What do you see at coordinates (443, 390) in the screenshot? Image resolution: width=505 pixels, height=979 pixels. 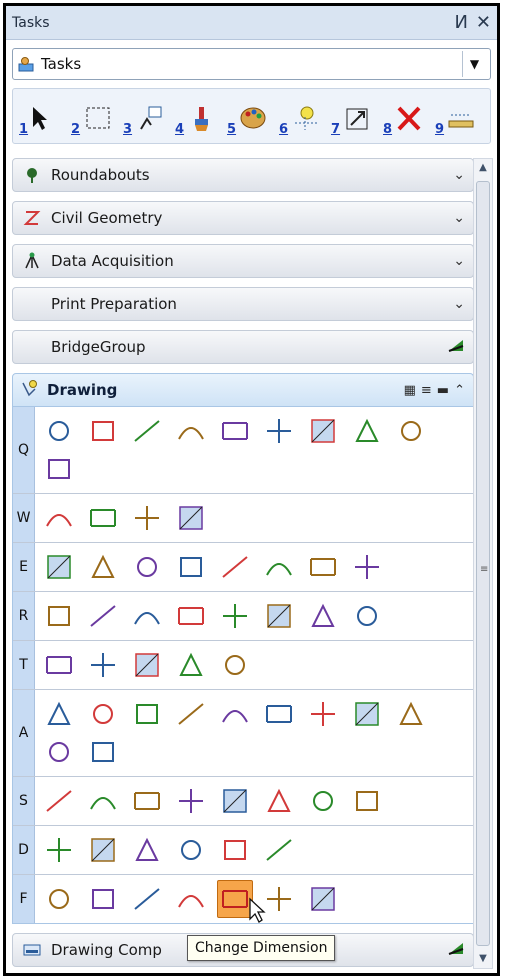 I see `detail-view-icon: ▬` at bounding box center [443, 390].